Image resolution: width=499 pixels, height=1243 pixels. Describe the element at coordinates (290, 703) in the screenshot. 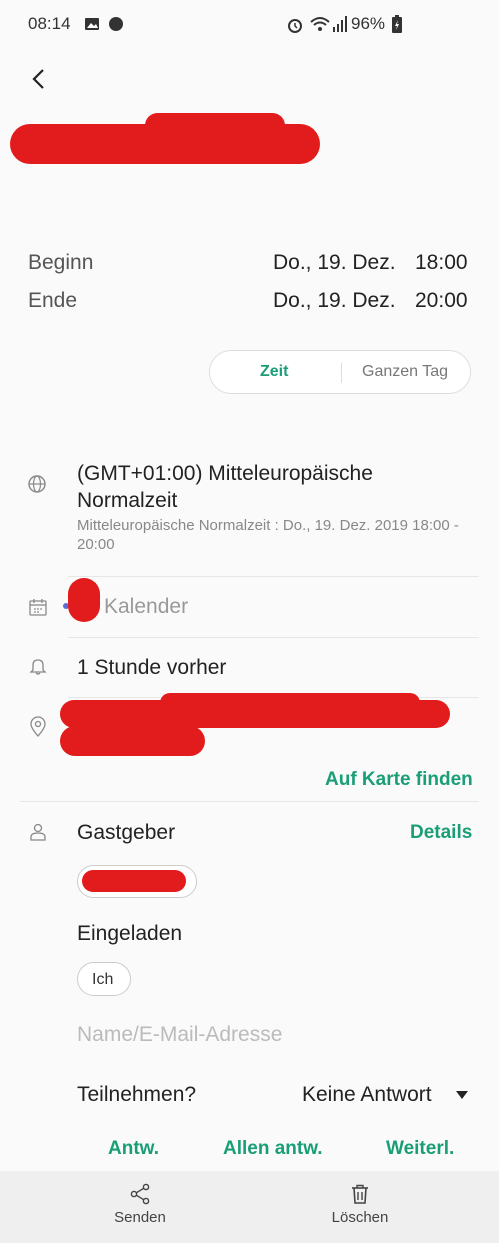

I see `location-redacted-top` at that location.